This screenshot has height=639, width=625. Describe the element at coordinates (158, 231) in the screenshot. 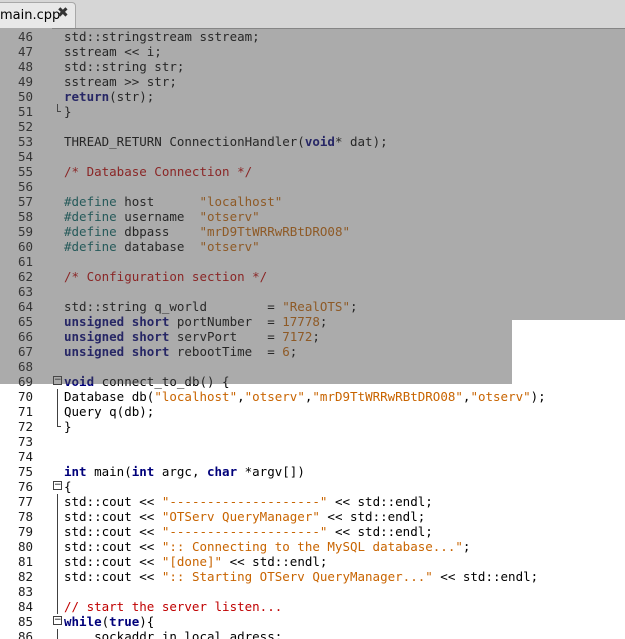

I see `code-token: dbpass` at that location.